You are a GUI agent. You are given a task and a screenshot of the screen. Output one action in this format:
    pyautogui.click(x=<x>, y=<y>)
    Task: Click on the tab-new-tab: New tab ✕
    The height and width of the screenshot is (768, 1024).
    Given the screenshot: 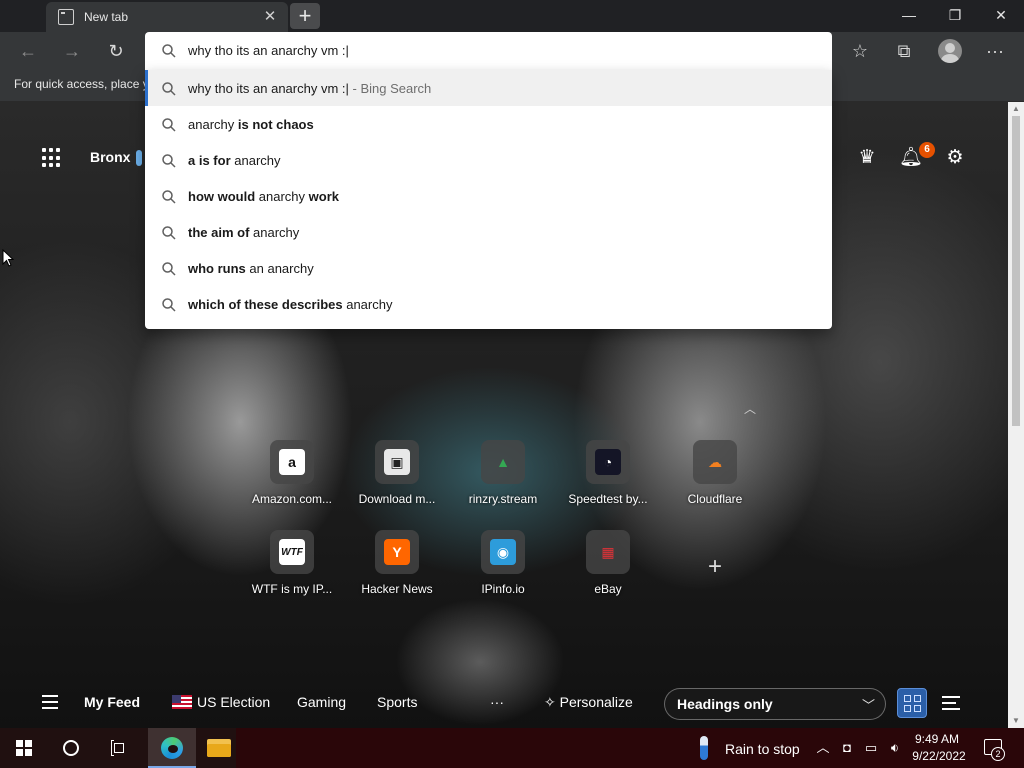 What is the action you would take?
    pyautogui.click(x=167, y=17)
    